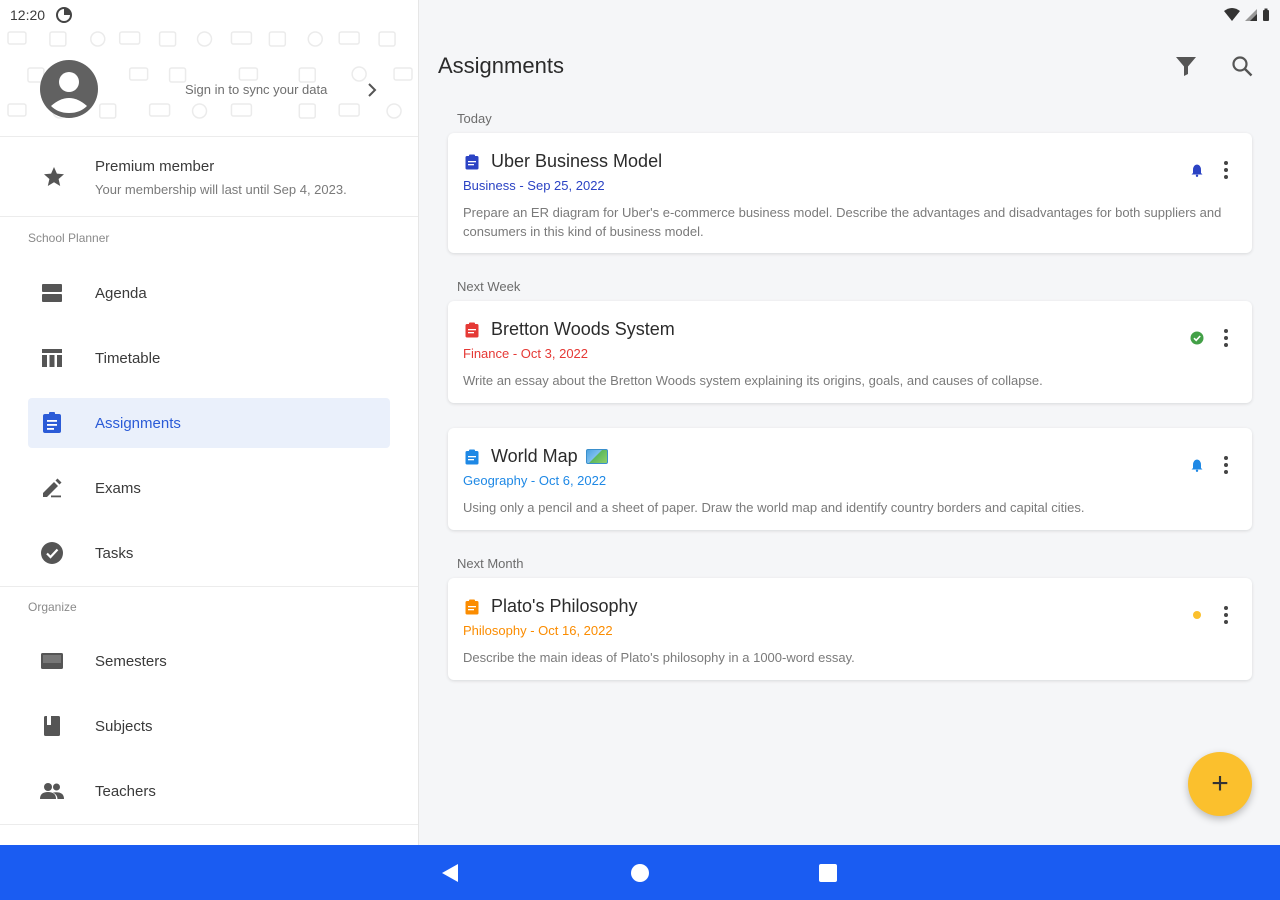  What do you see at coordinates (209, 791) in the screenshot?
I see `sidebar-item-teachers: Teachers` at bounding box center [209, 791].